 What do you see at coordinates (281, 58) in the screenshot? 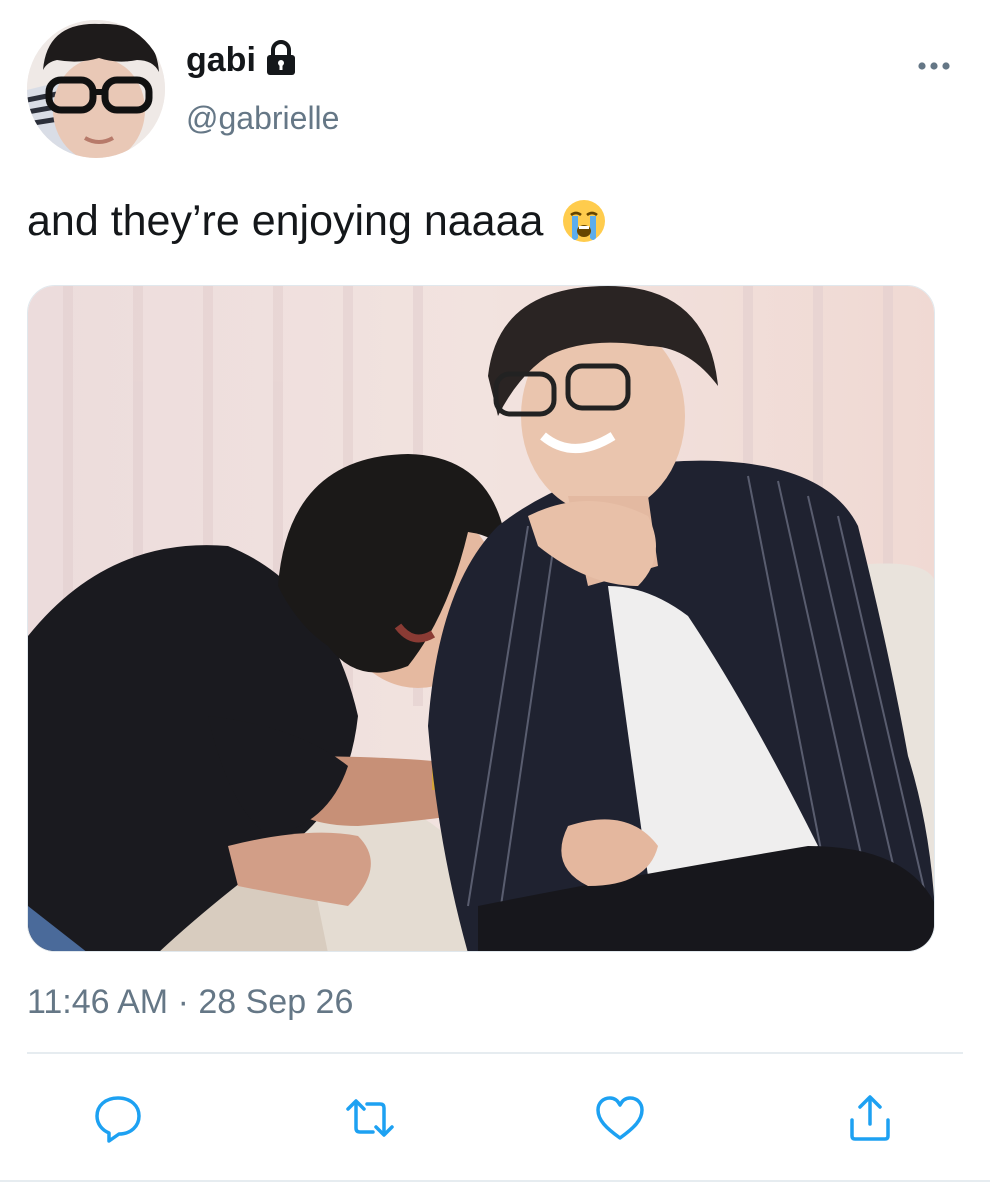
I see `lock-icon` at bounding box center [281, 58].